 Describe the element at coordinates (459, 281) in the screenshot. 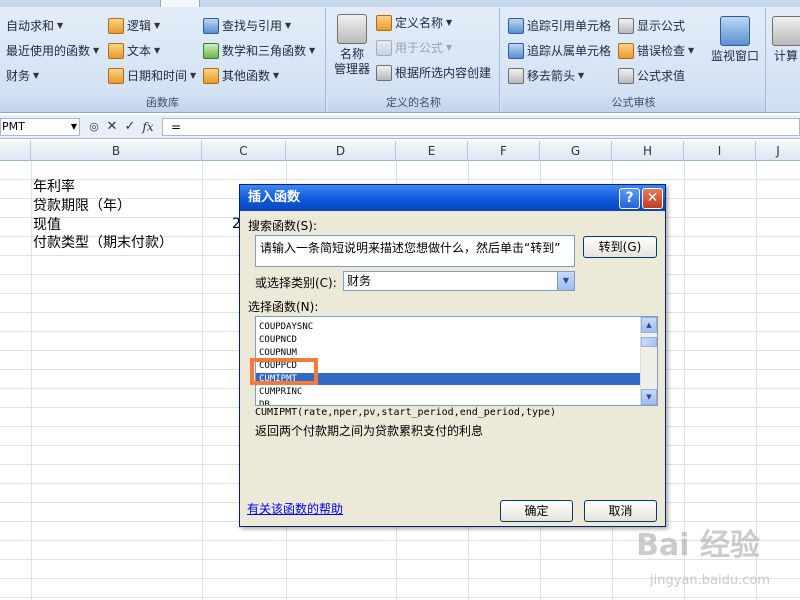

I see `category-select: 财务 ▼` at that location.